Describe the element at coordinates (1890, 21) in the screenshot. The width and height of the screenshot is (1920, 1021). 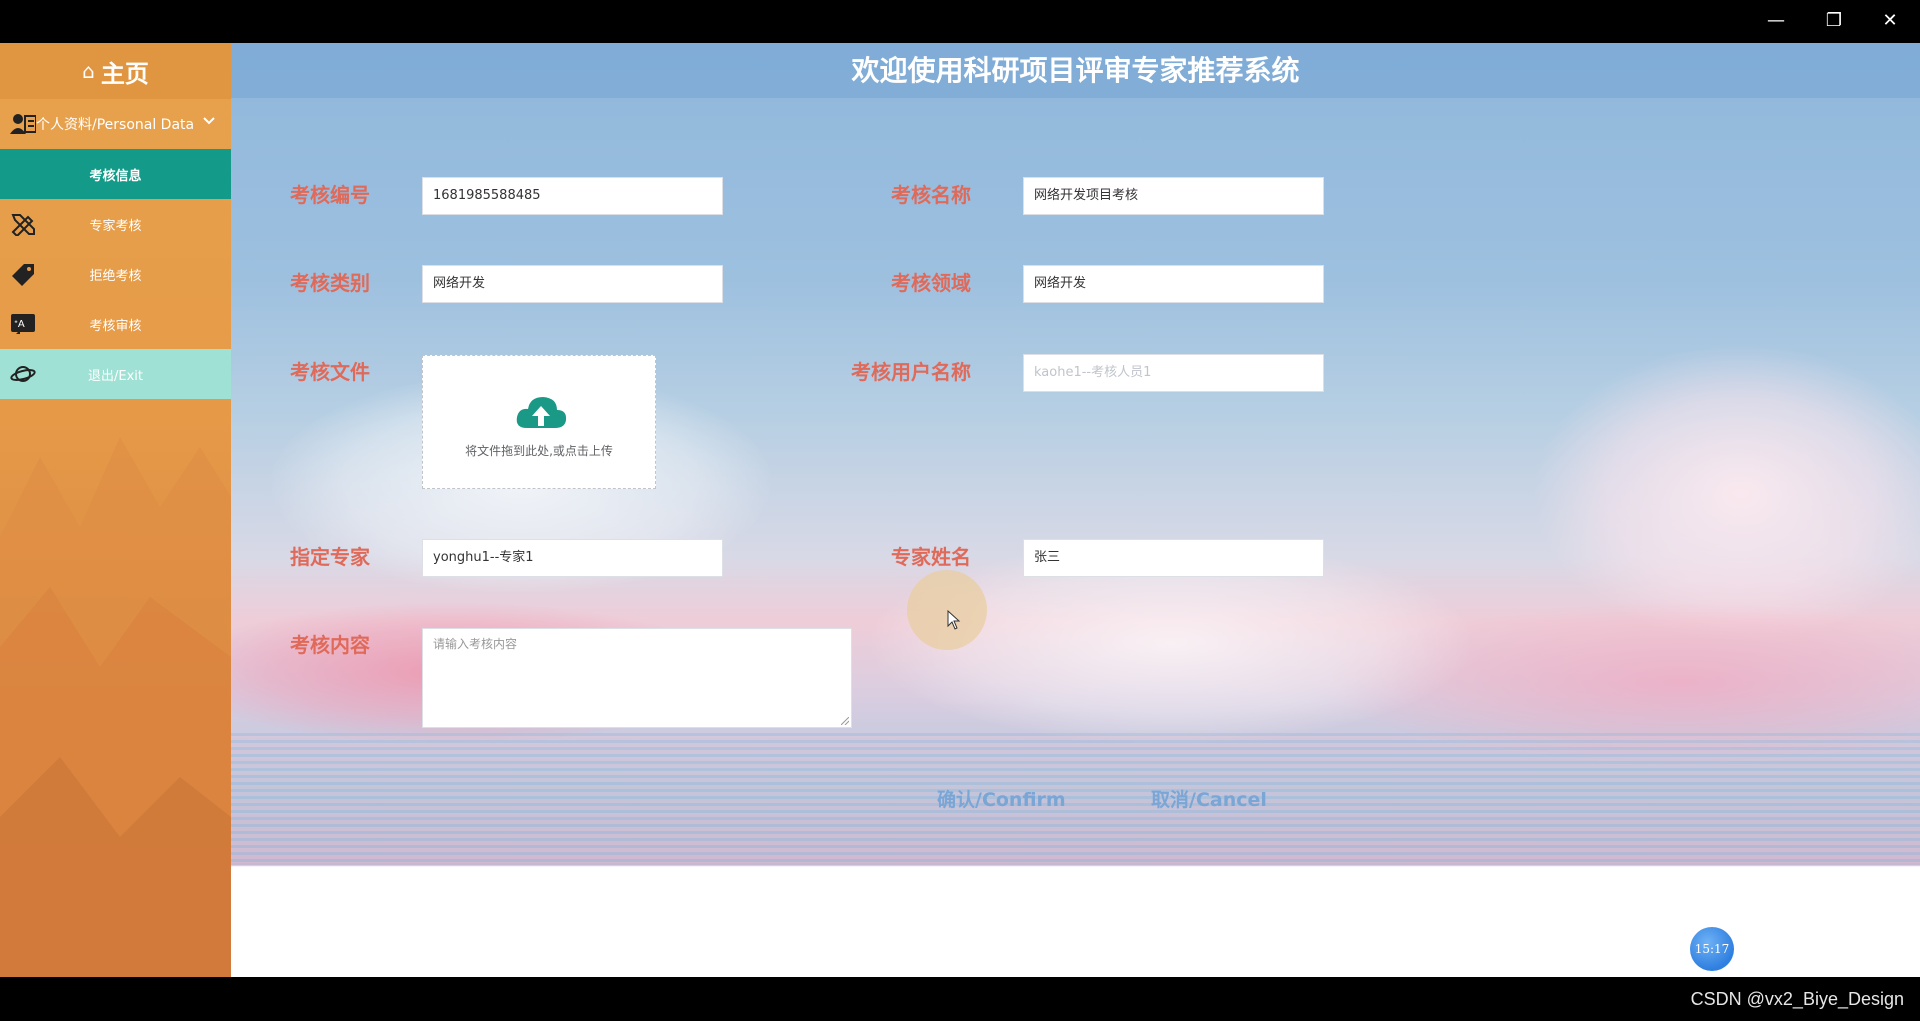
I see `close-icon: ✕` at that location.